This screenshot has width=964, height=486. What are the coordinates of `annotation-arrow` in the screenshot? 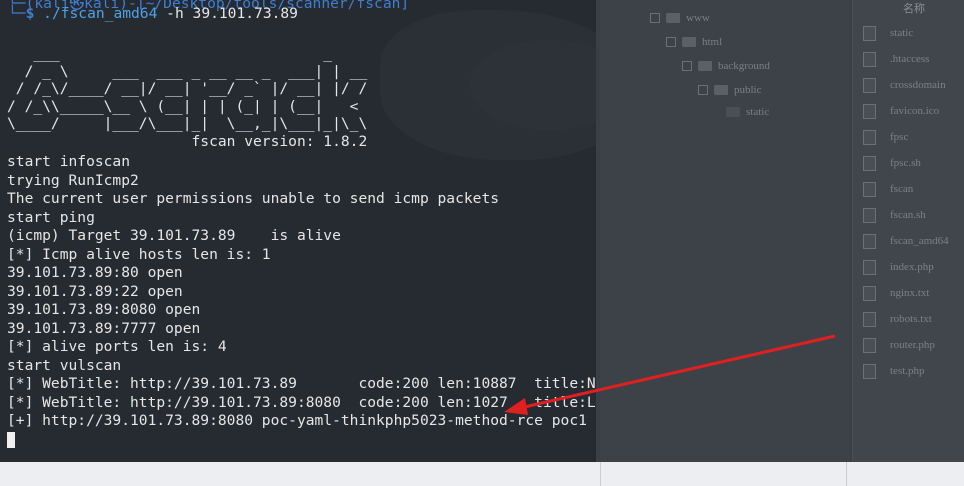 It's located at (670, 374).